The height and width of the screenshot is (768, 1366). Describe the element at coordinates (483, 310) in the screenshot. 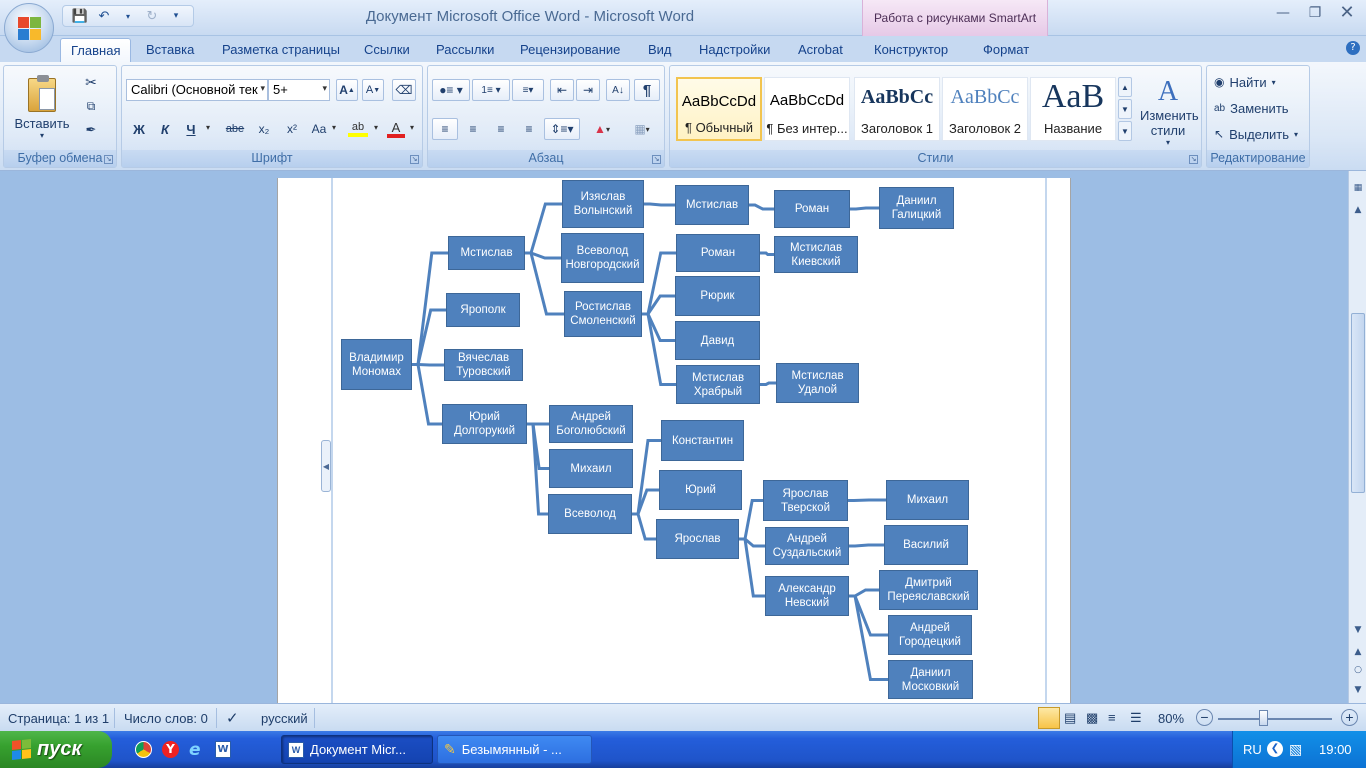

I see `tree-node: Ярополк` at that location.